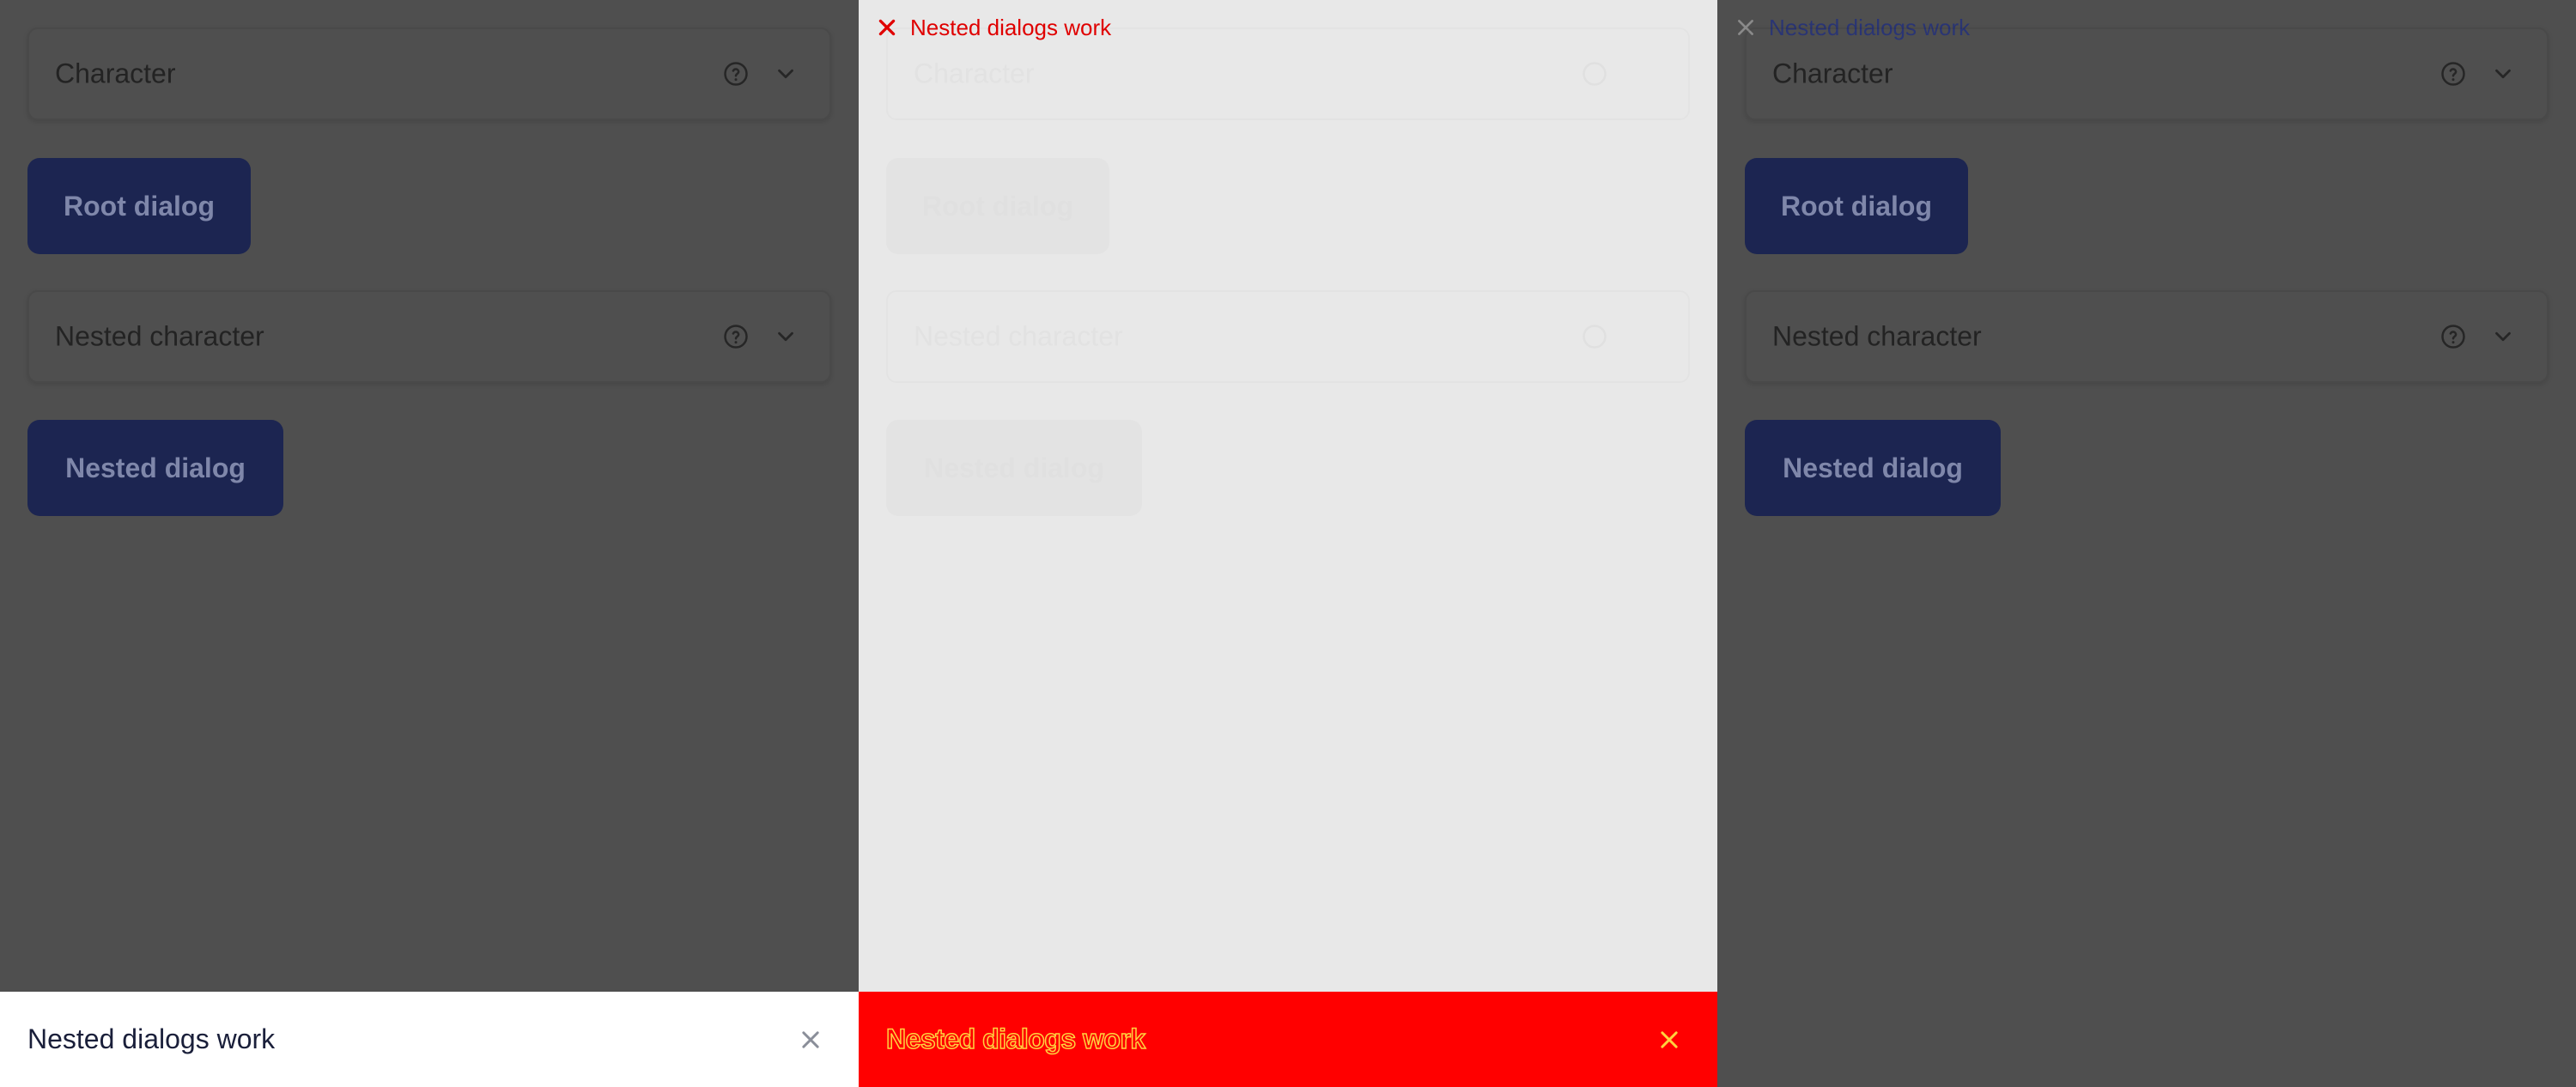  What do you see at coordinates (430, 1039) in the screenshot?
I see `toast-notification: Nested dialogs work` at bounding box center [430, 1039].